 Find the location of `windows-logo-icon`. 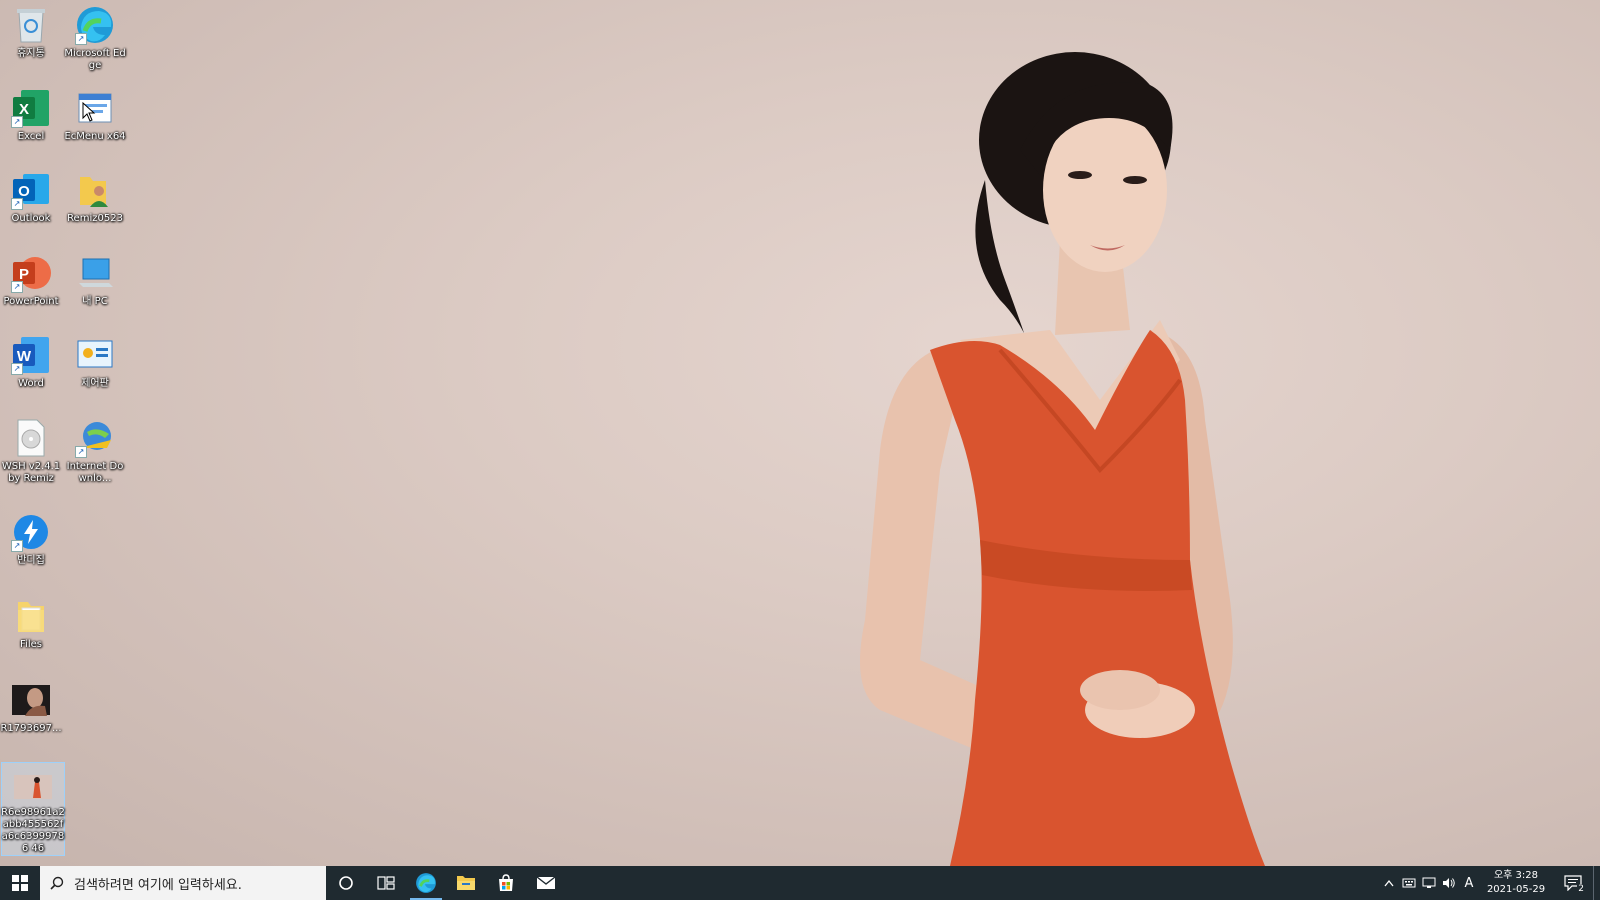

windows-logo-icon is located at coordinates (20, 883).